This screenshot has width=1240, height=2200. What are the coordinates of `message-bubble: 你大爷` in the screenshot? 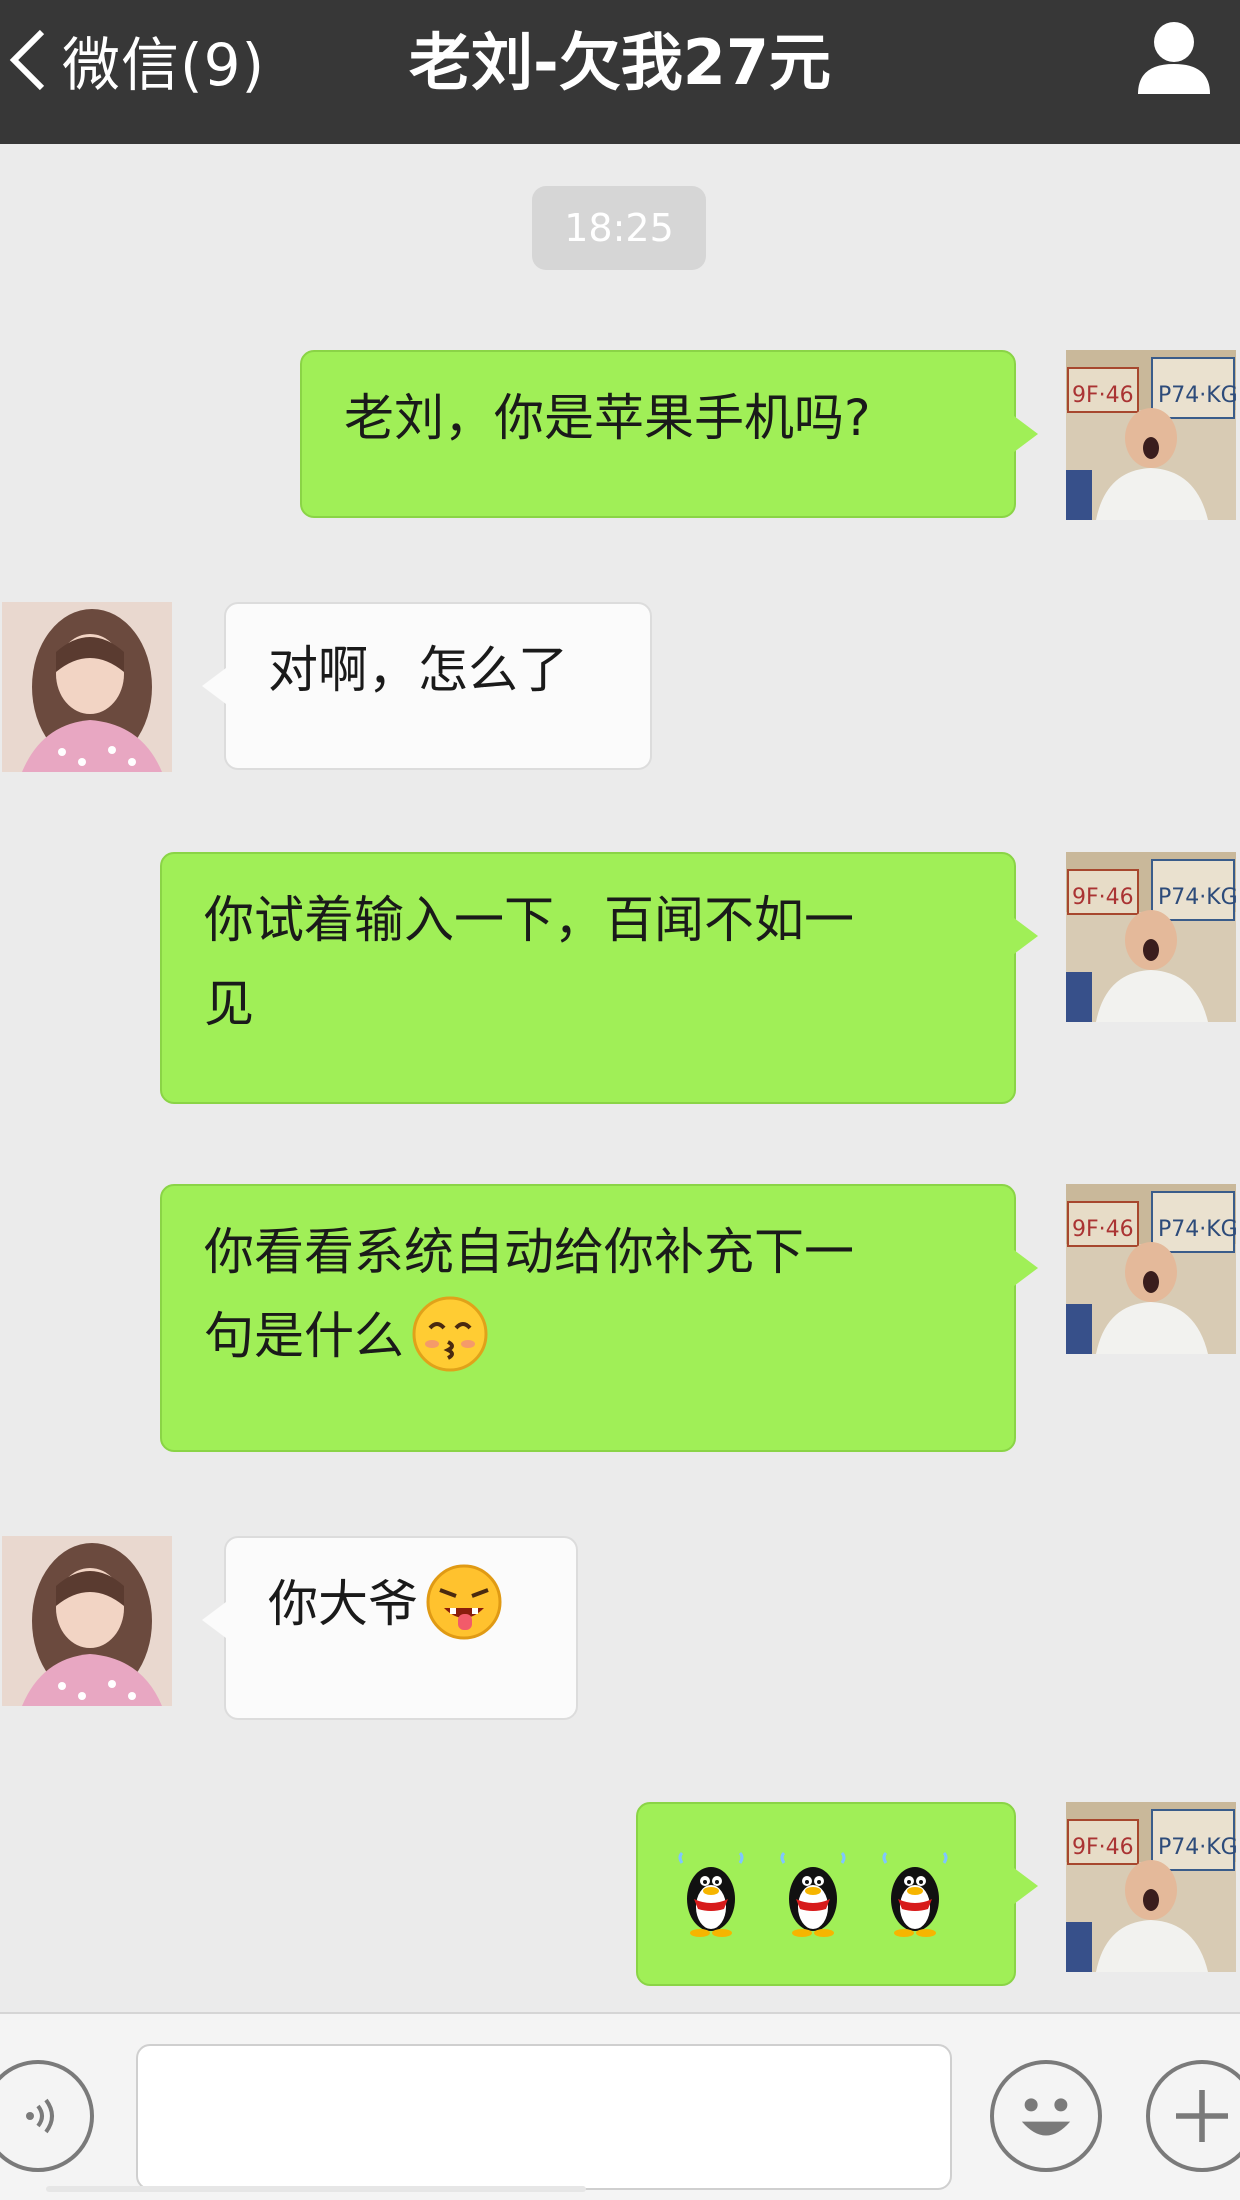 It's located at (390, 1628).